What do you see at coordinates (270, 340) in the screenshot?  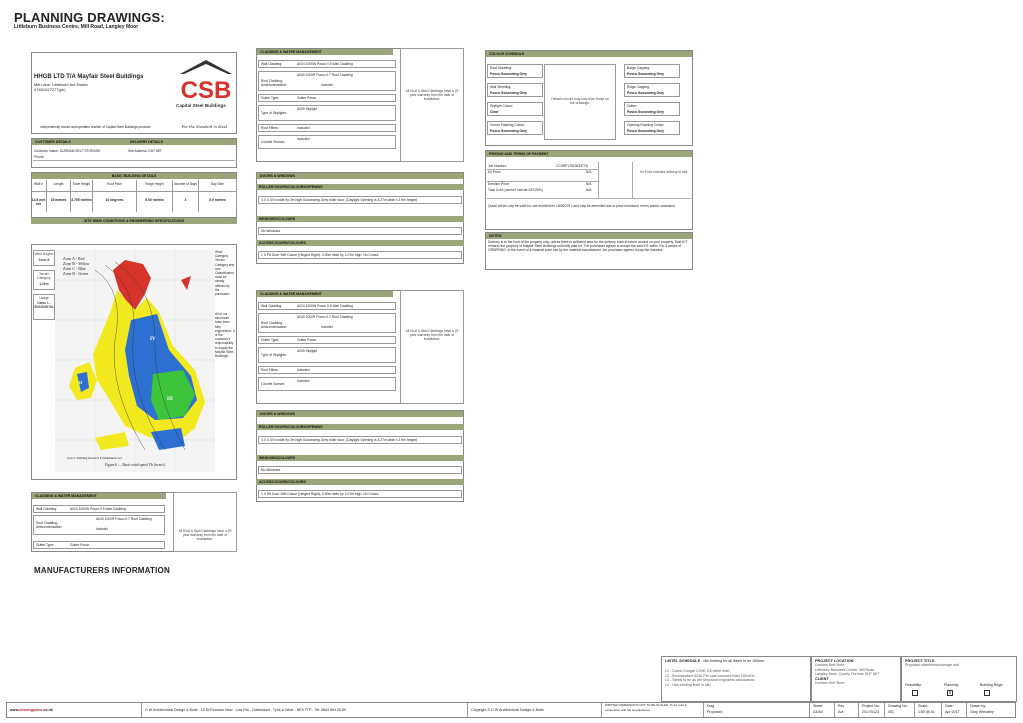 I see `gutter-label: Gutter Type:` at bounding box center [270, 340].